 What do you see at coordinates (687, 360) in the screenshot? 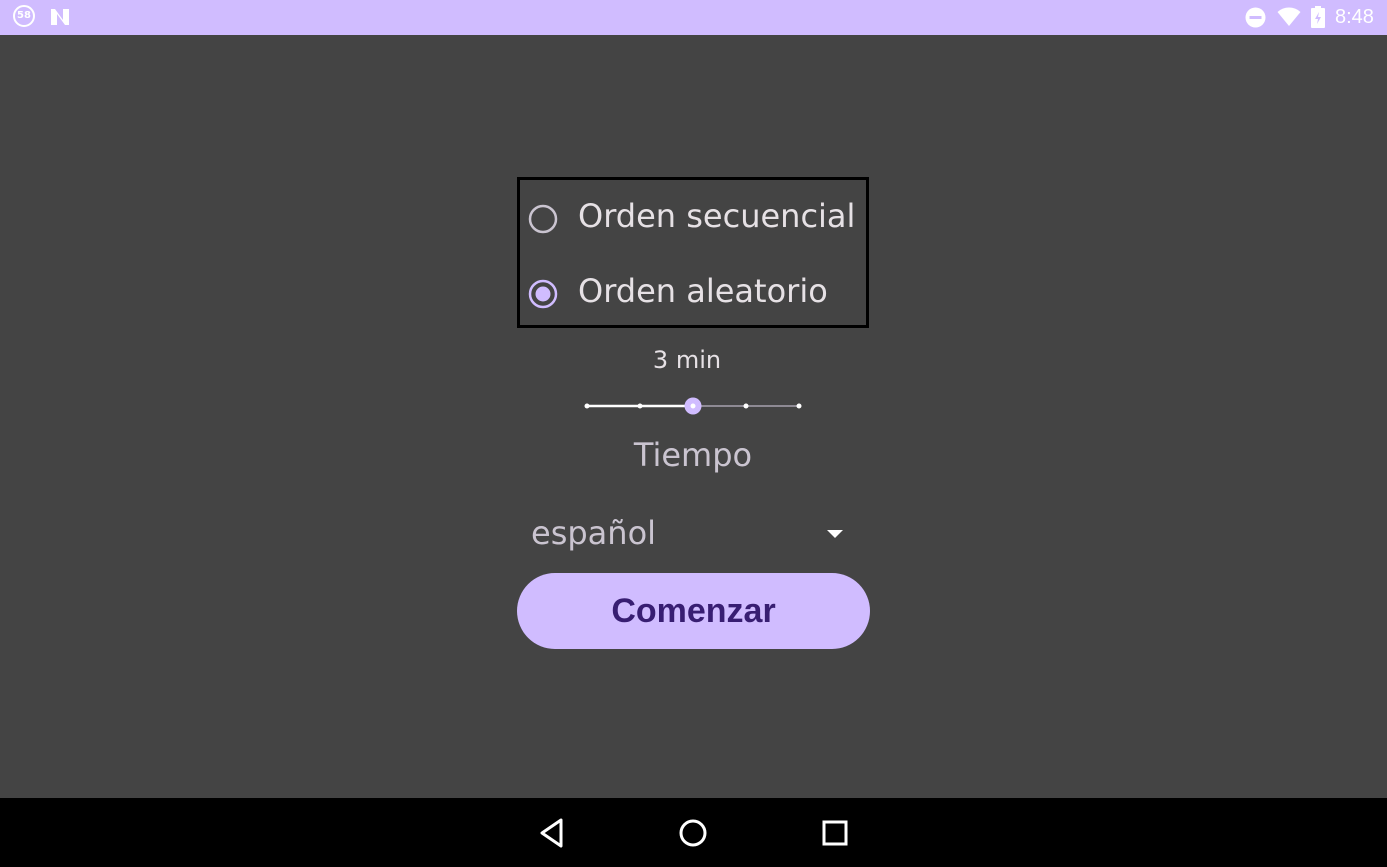
I see `slider-value-label: 3 min` at bounding box center [687, 360].